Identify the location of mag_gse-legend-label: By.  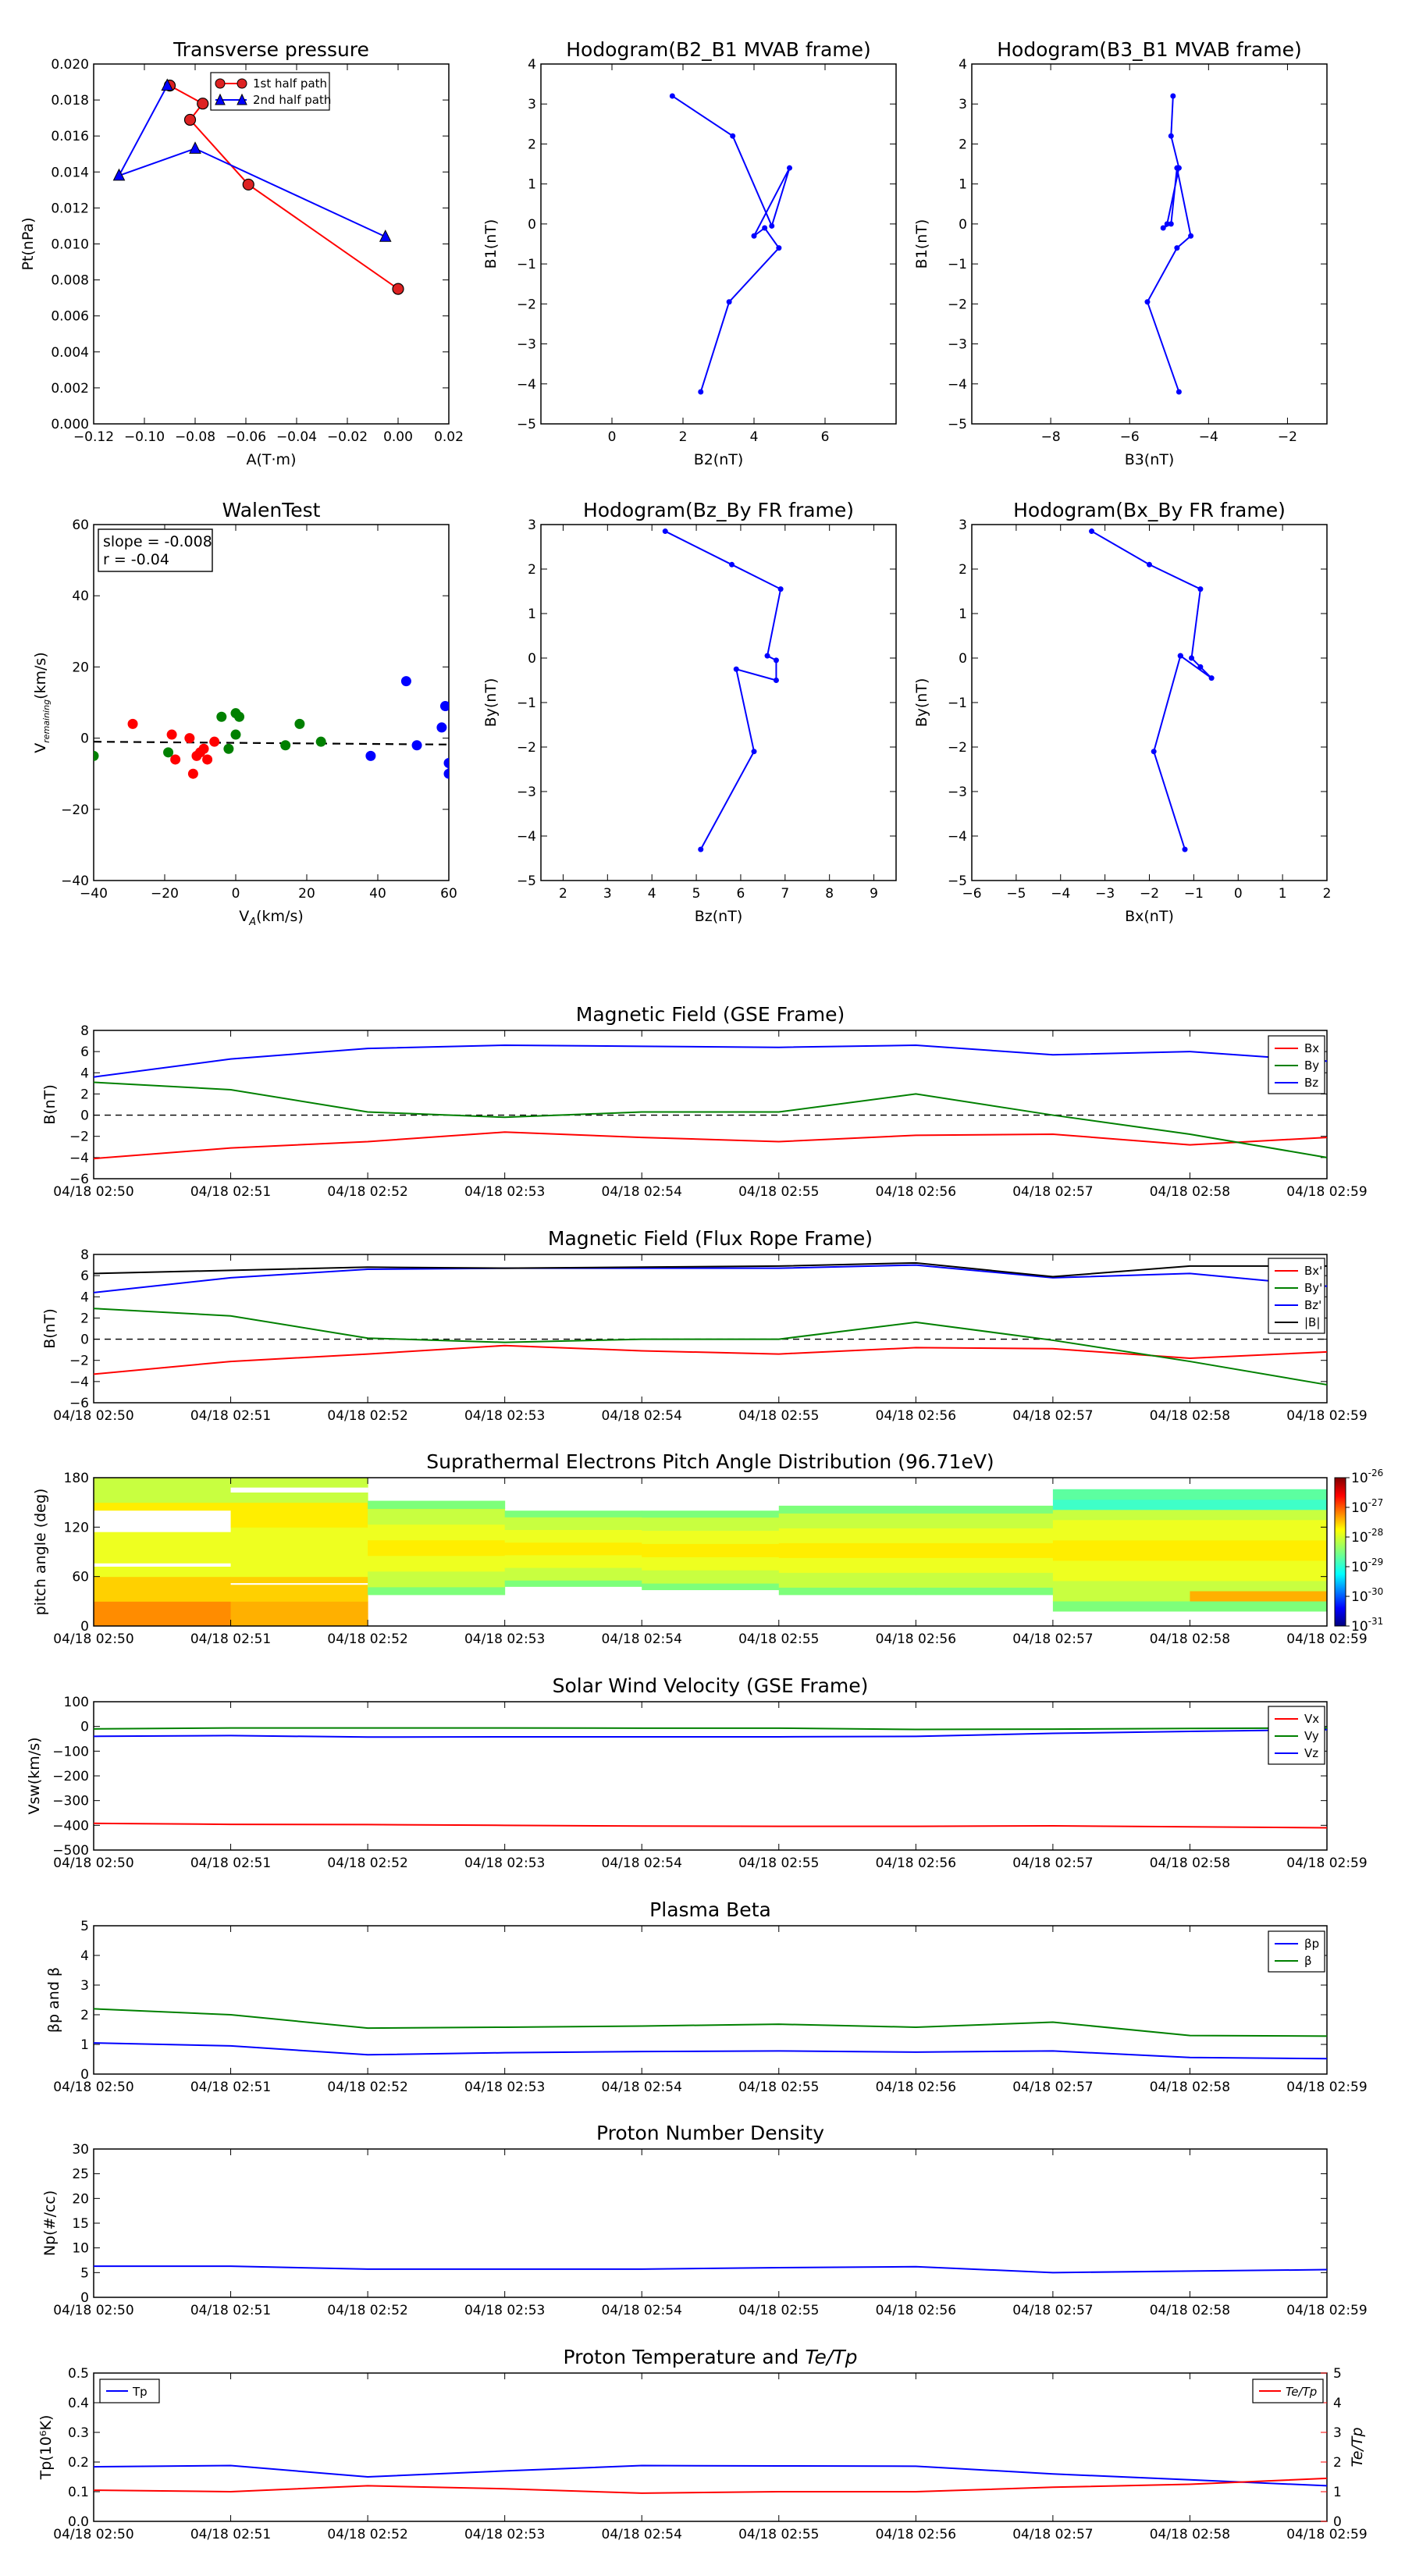
(1311, 1066).